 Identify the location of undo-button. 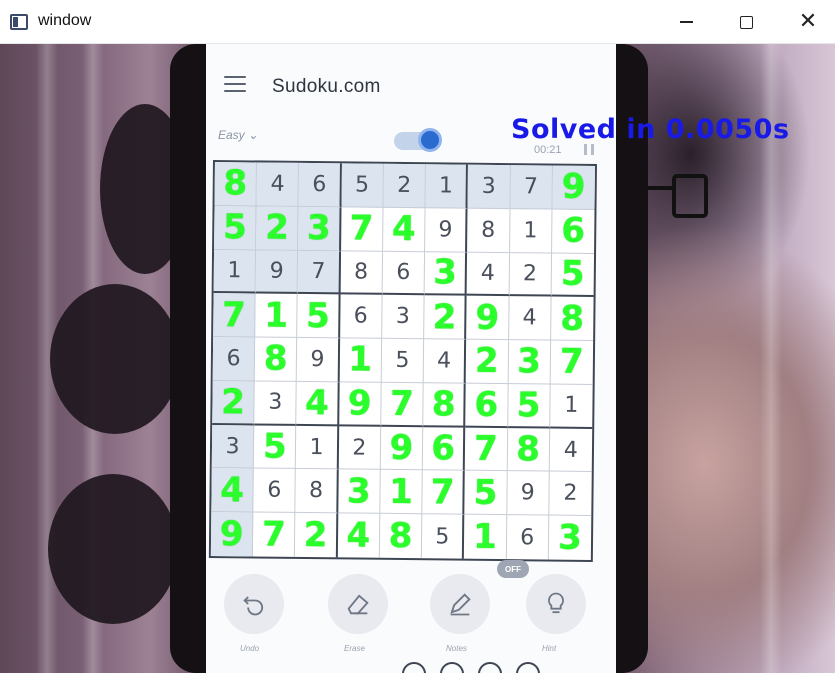
(254, 604).